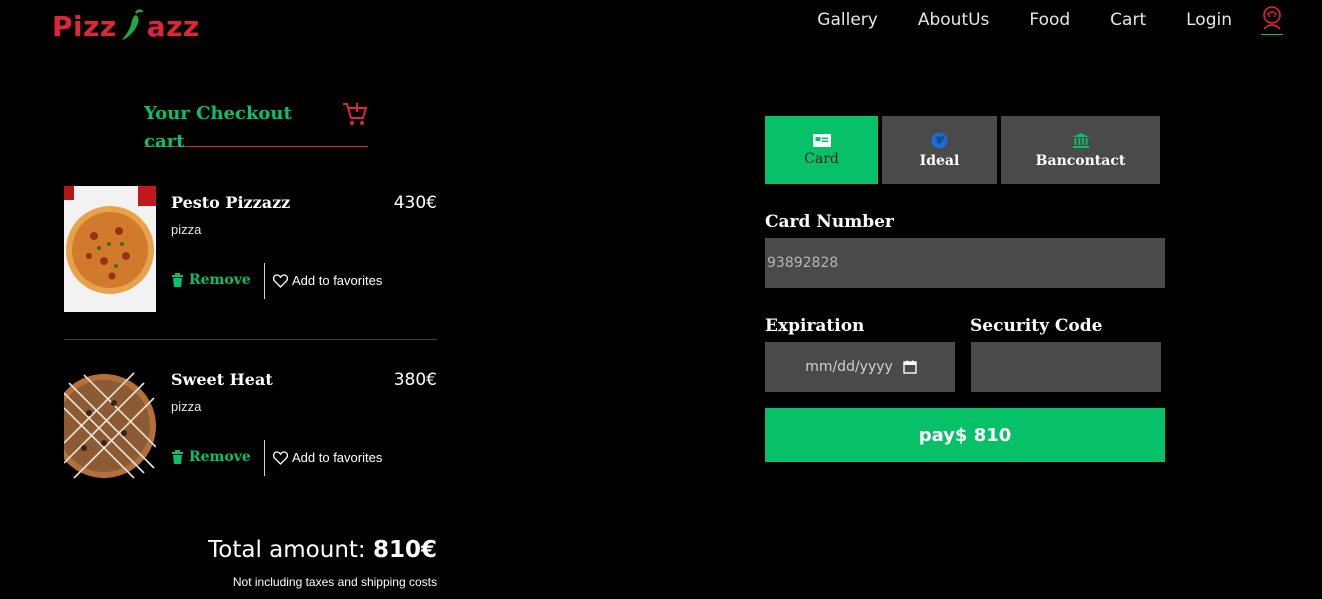 The image size is (1322, 599). Describe the element at coordinates (849, 367) in the screenshot. I see `expiration-placeholder: mm/dd/yyyy` at that location.